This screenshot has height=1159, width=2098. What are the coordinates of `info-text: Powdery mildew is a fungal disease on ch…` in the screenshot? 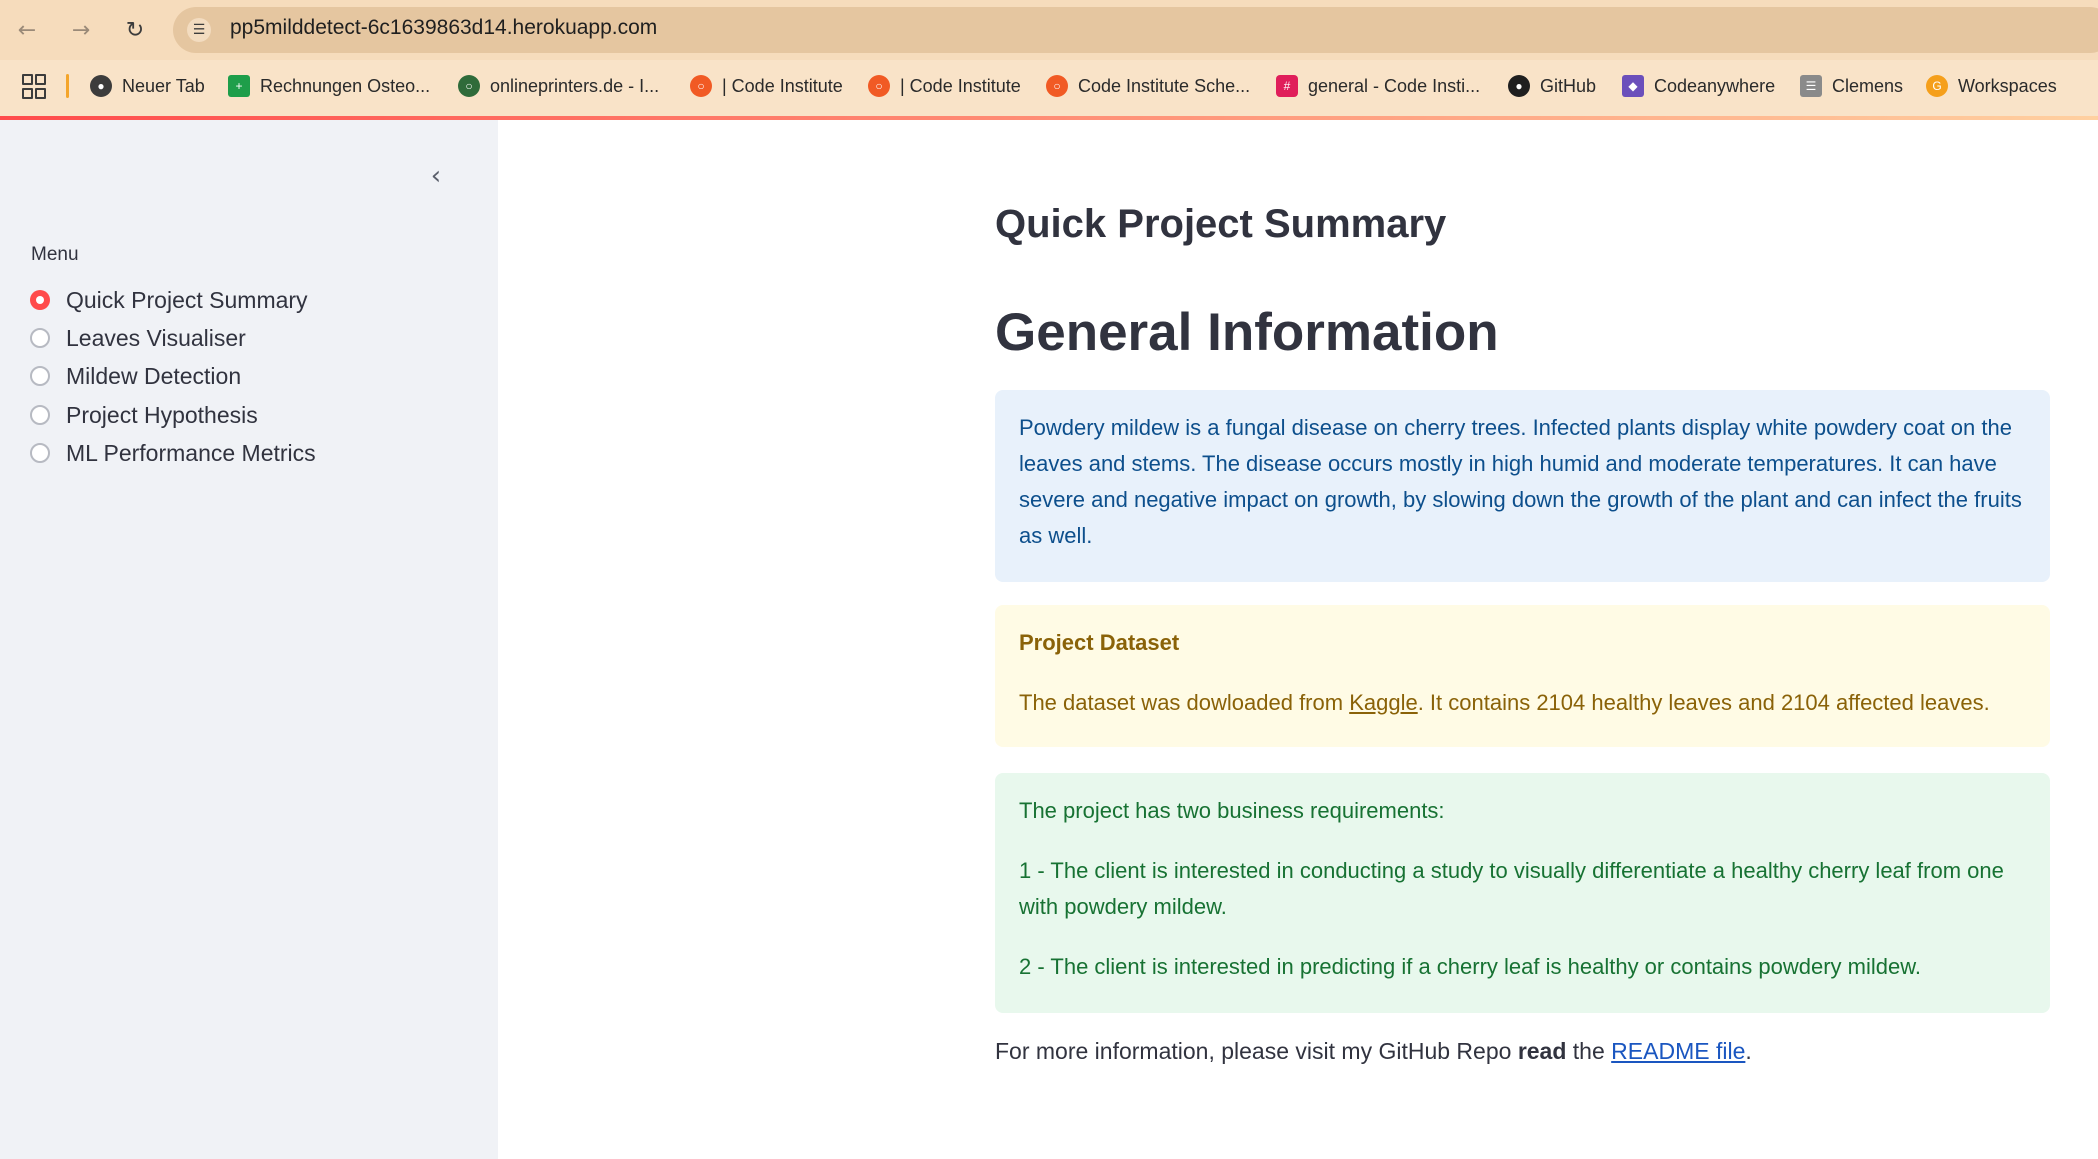 It's located at (1520, 481).